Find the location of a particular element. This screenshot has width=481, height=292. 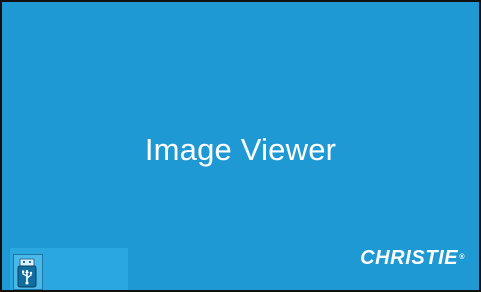

christie-logo-text: CHRISTIE is located at coordinates (409, 258).